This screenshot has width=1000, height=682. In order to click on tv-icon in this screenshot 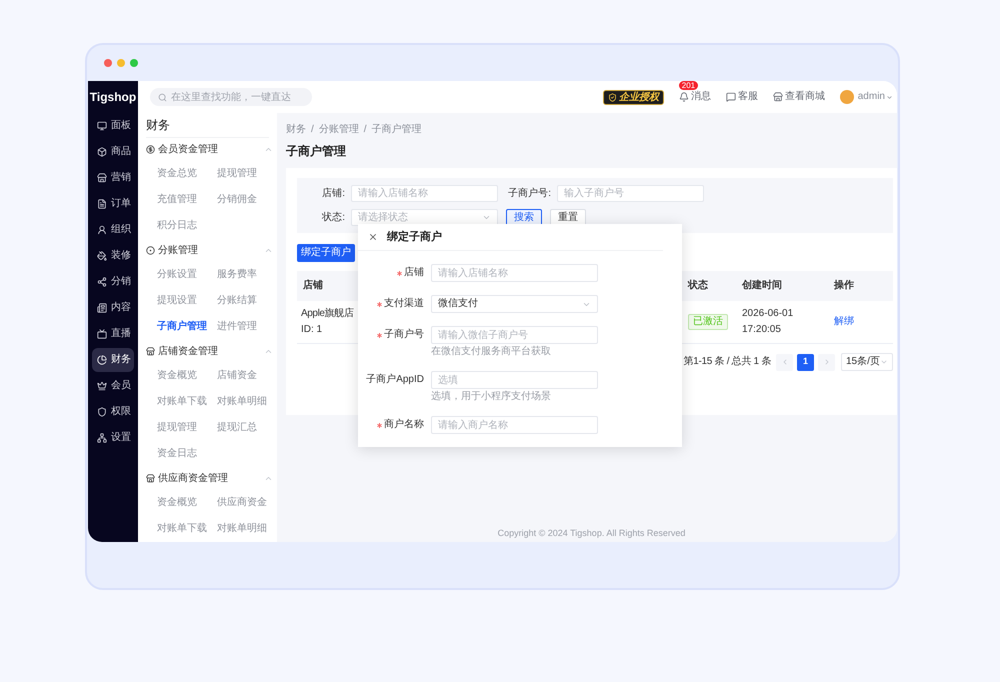, I will do `click(102, 334)`.